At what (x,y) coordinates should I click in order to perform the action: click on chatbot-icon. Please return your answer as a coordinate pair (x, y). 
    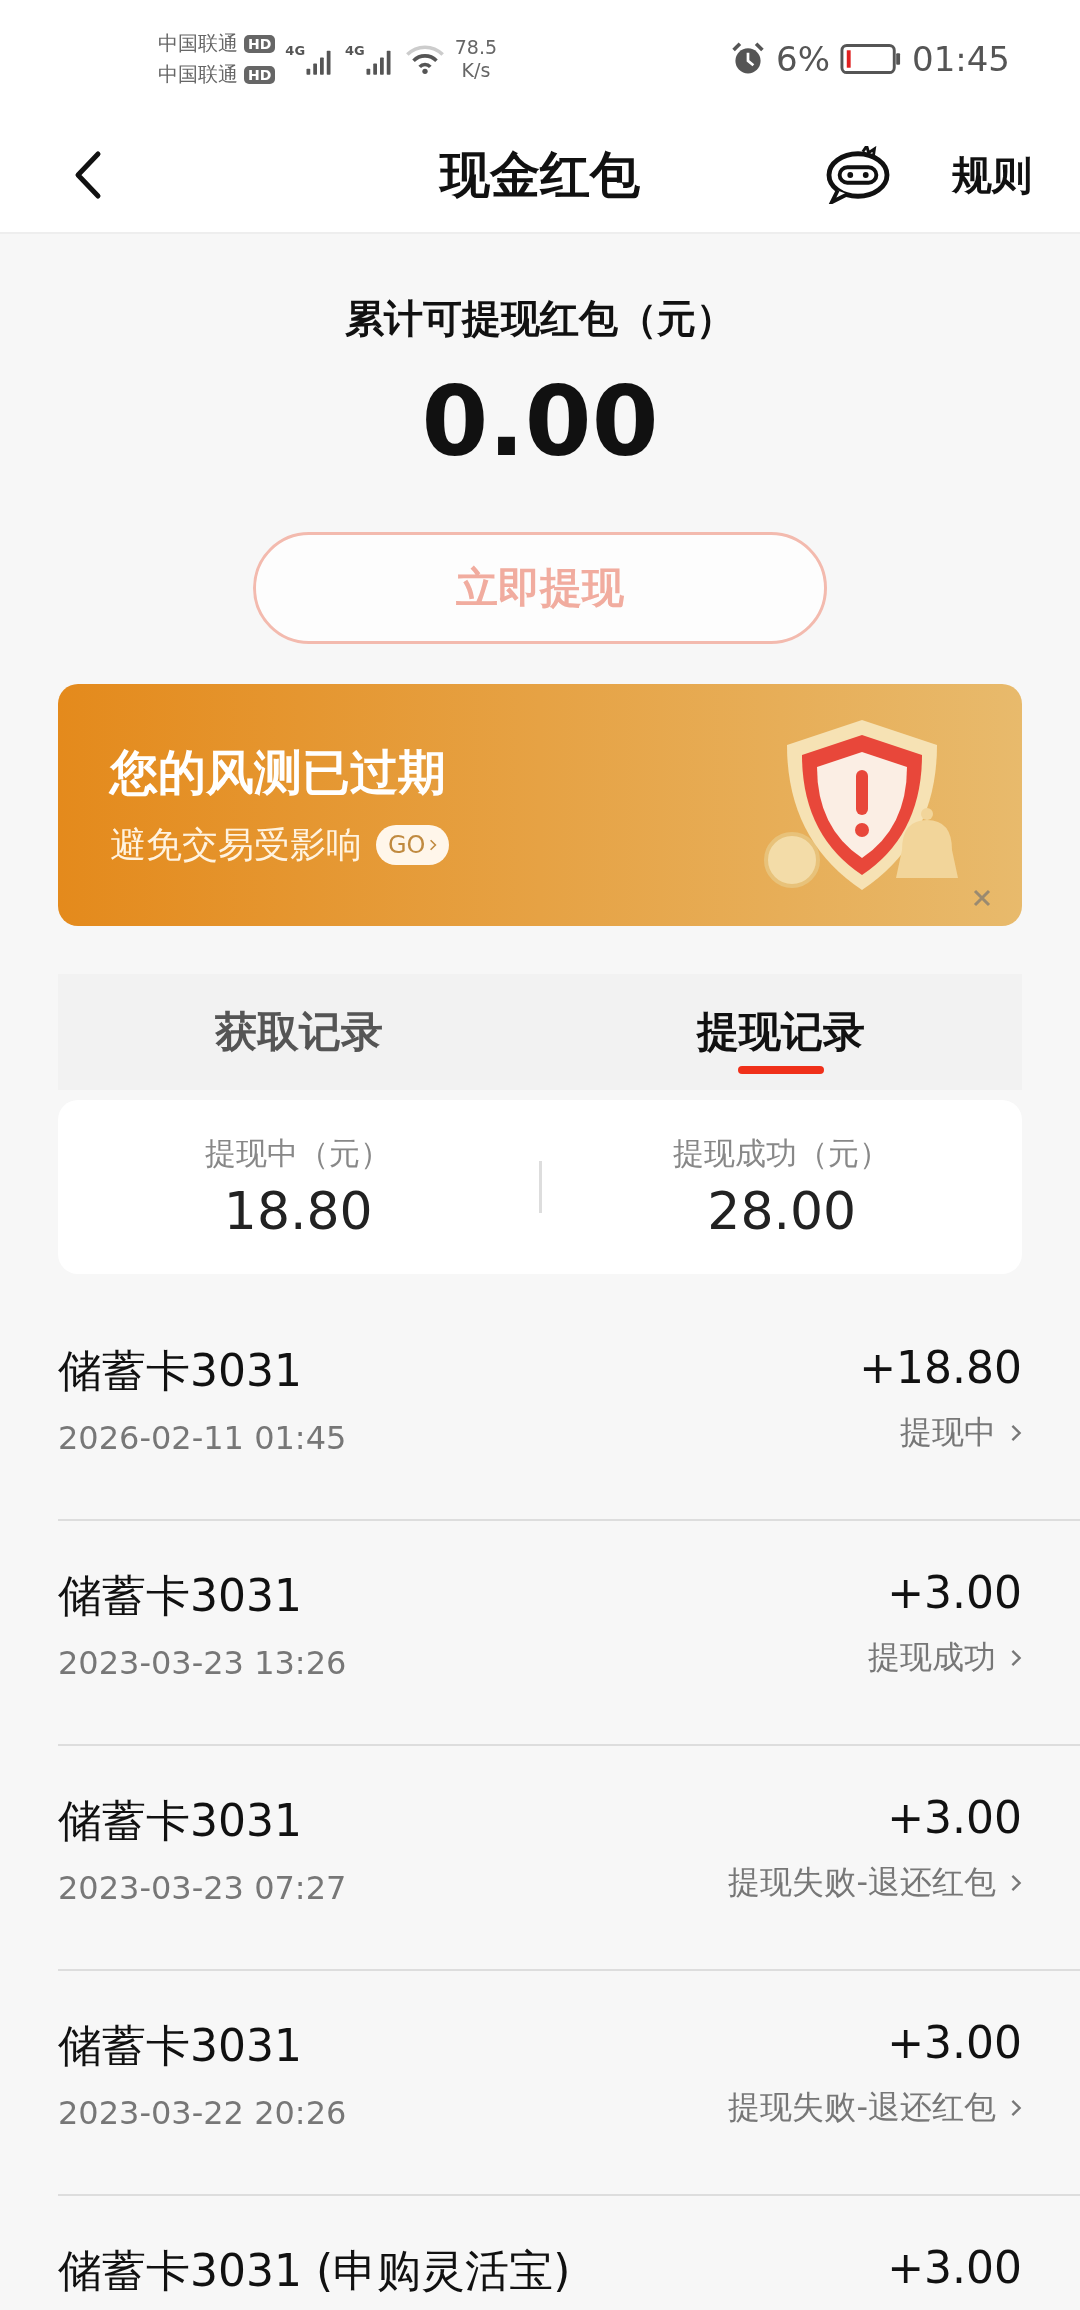
    Looking at the image, I should click on (858, 175).